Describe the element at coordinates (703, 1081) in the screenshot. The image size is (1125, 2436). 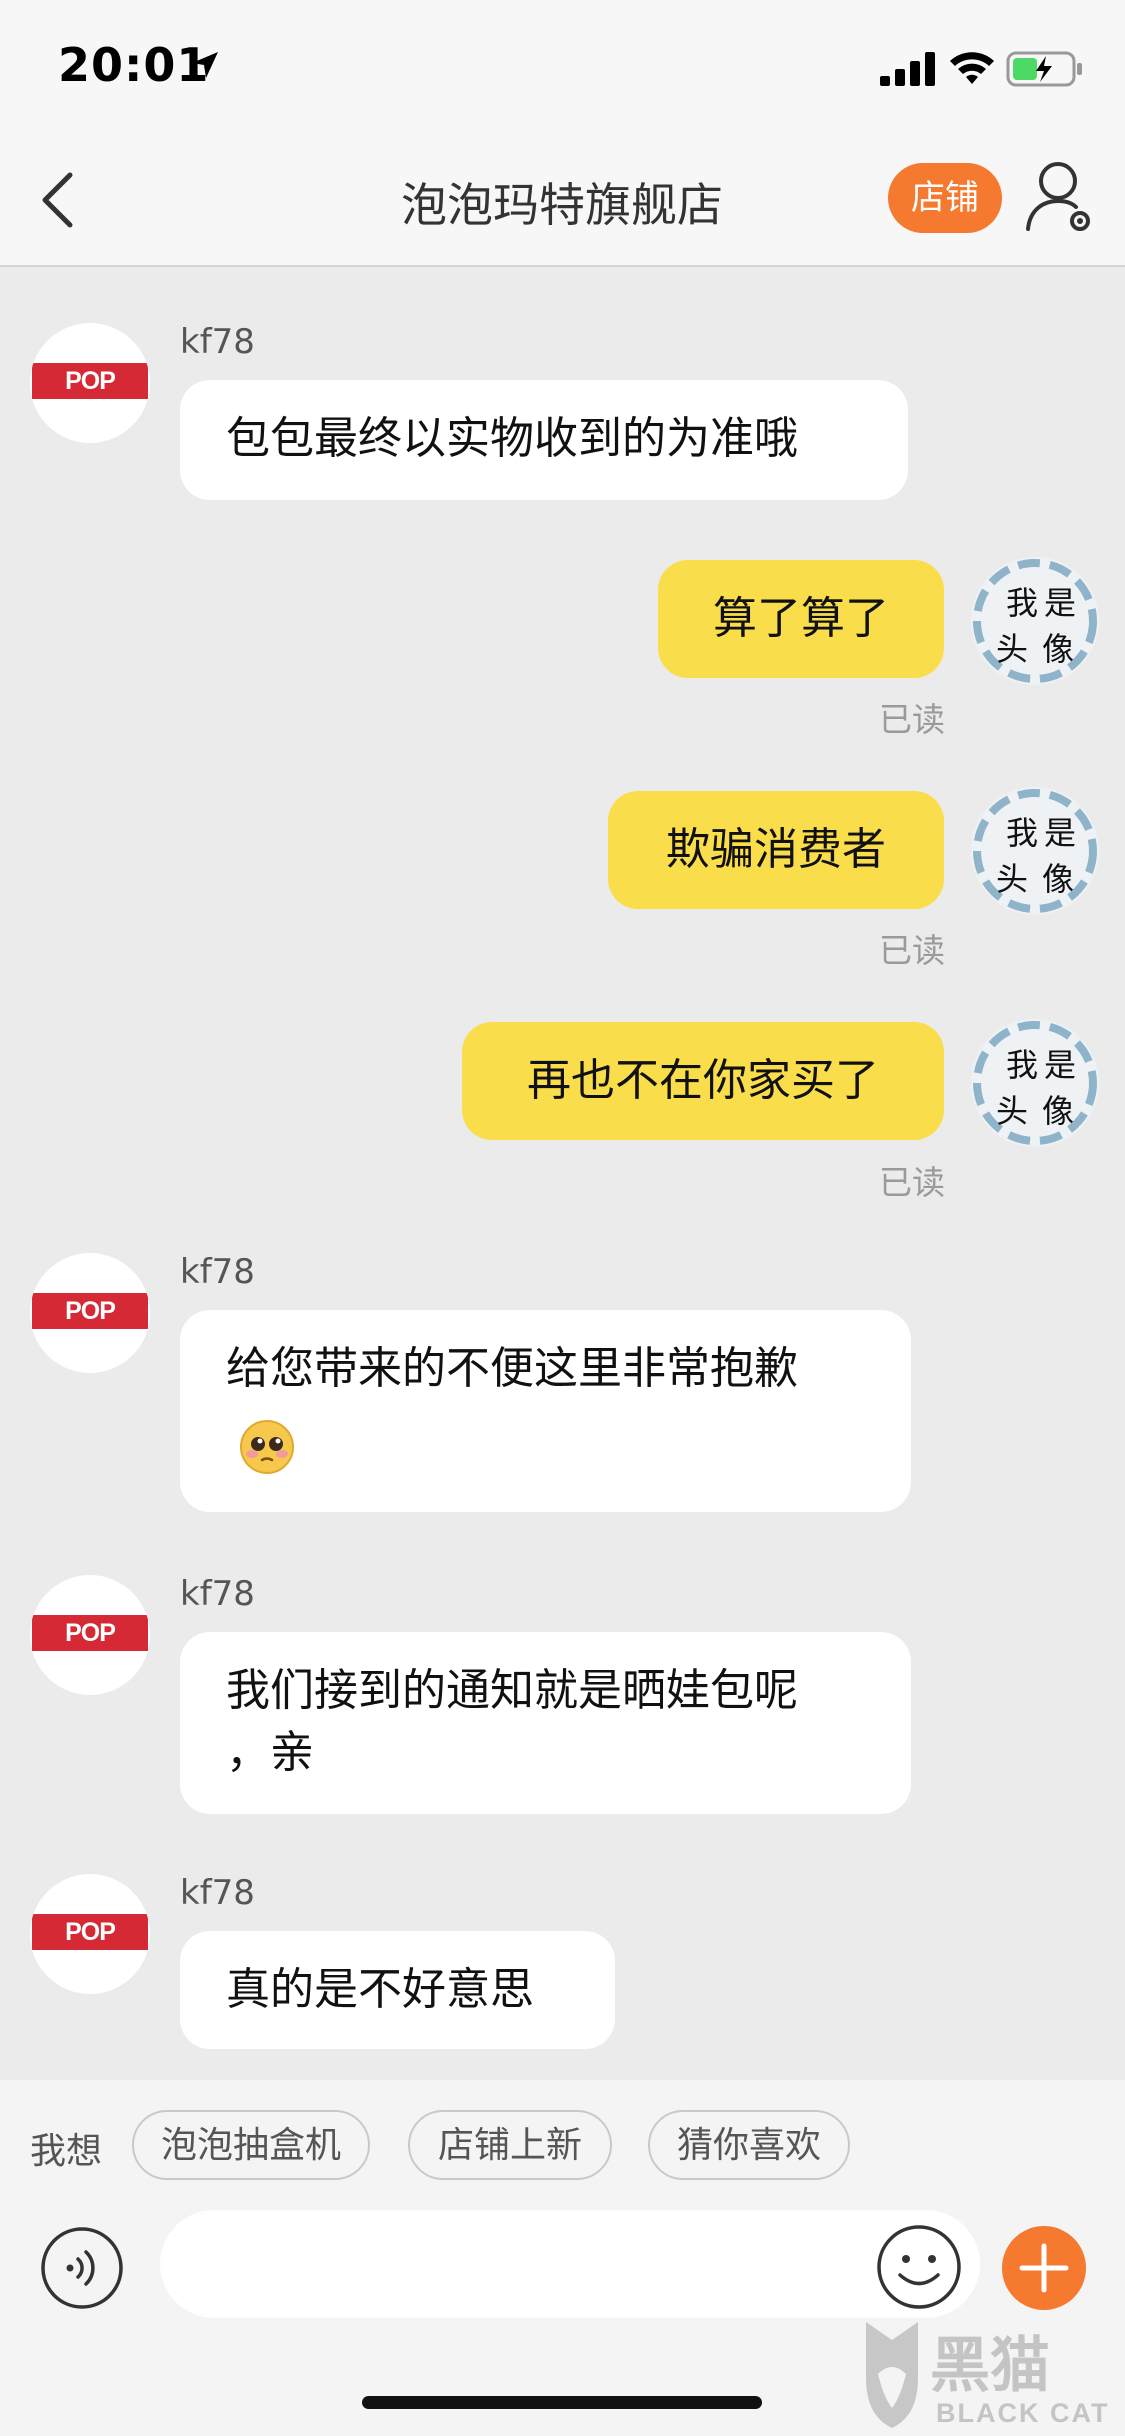
I see `outgoing-message-bubble: 再也不在你家买了` at that location.